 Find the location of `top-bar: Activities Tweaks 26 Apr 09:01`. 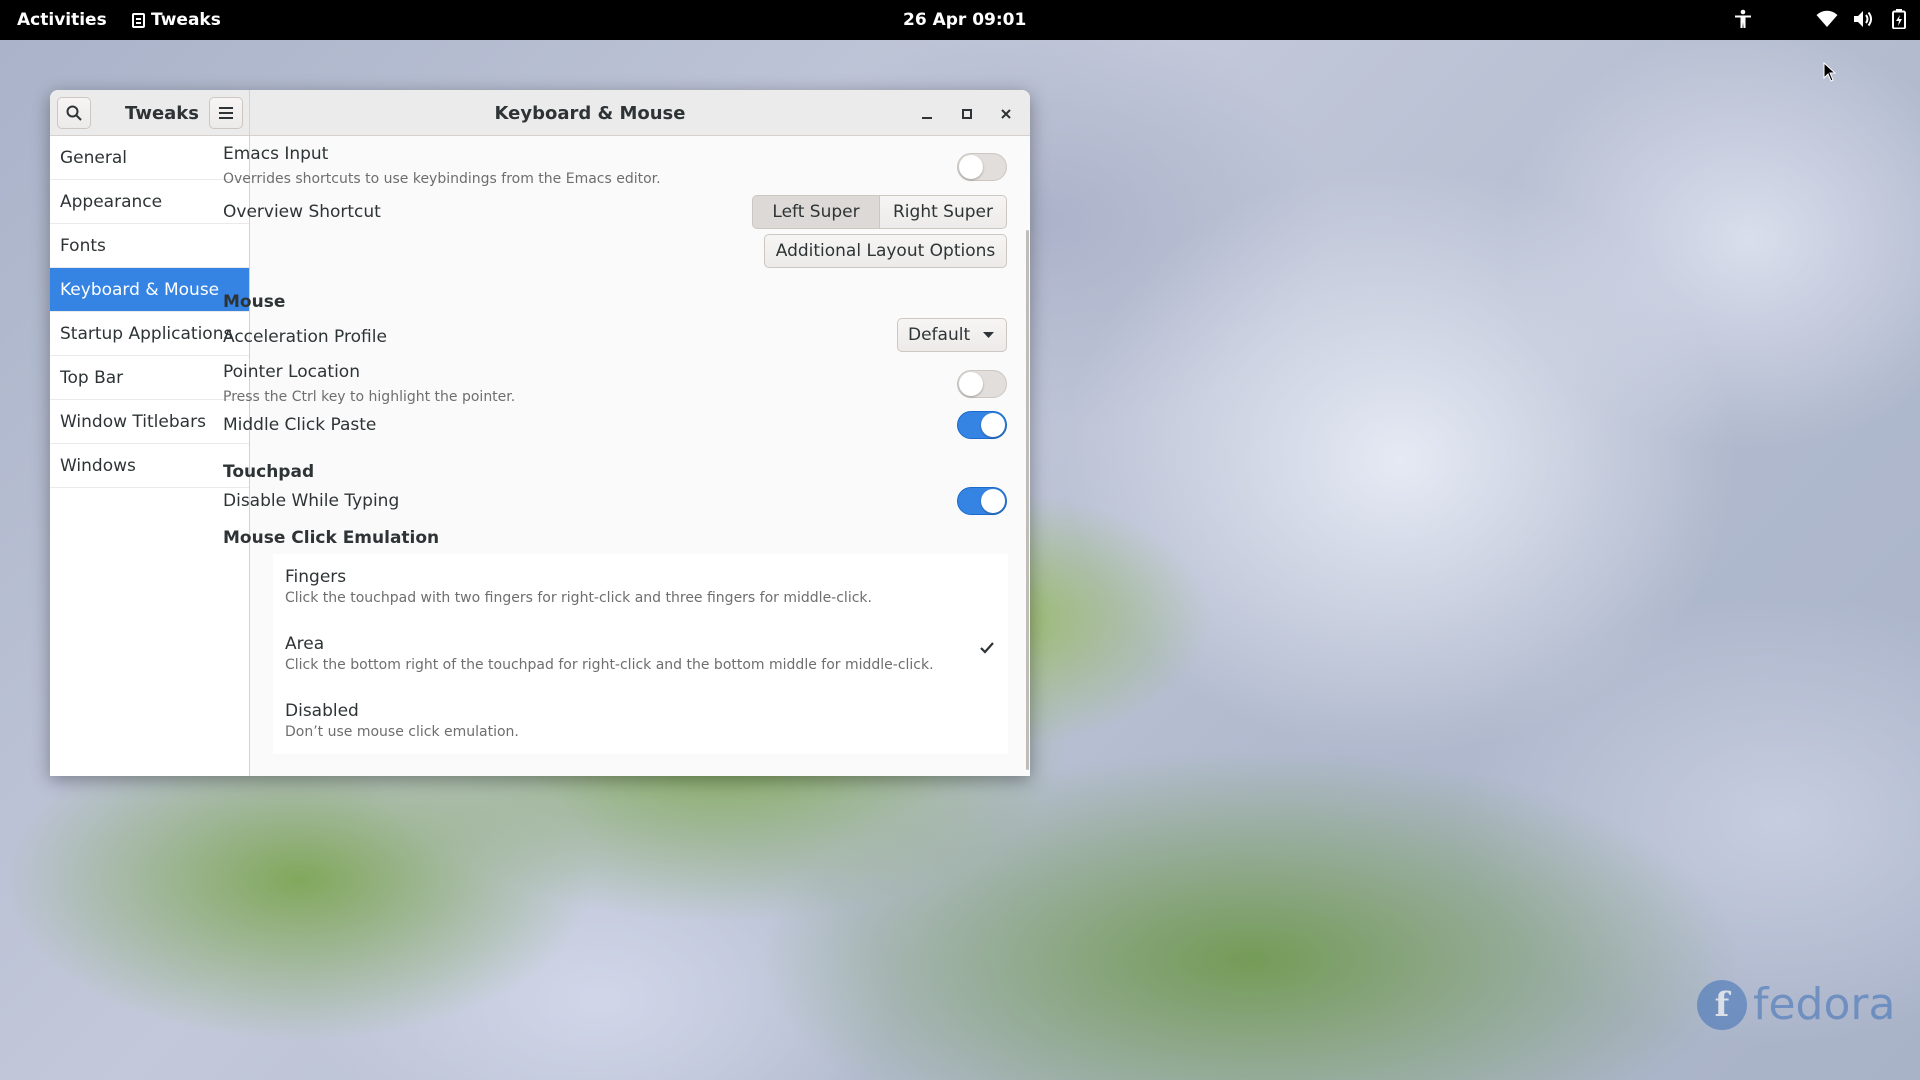

top-bar: Activities Tweaks 26 Apr 09:01 is located at coordinates (960, 20).